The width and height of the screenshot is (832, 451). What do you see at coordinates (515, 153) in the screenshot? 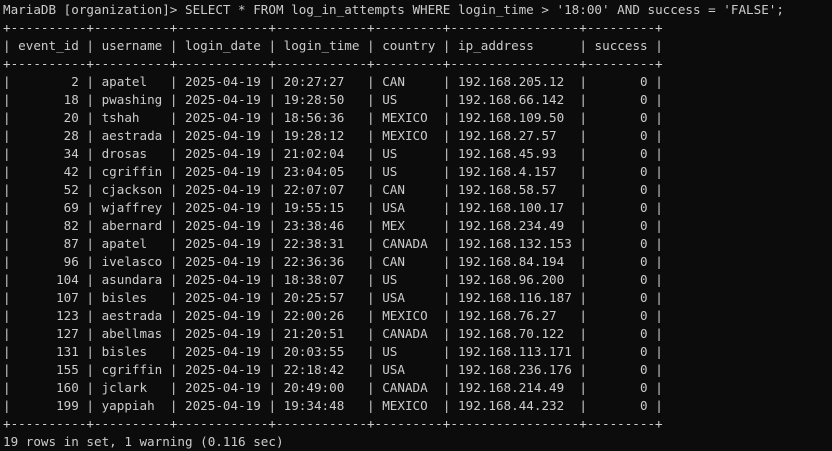
I see `table-cell: 192.168.45.93` at bounding box center [515, 153].